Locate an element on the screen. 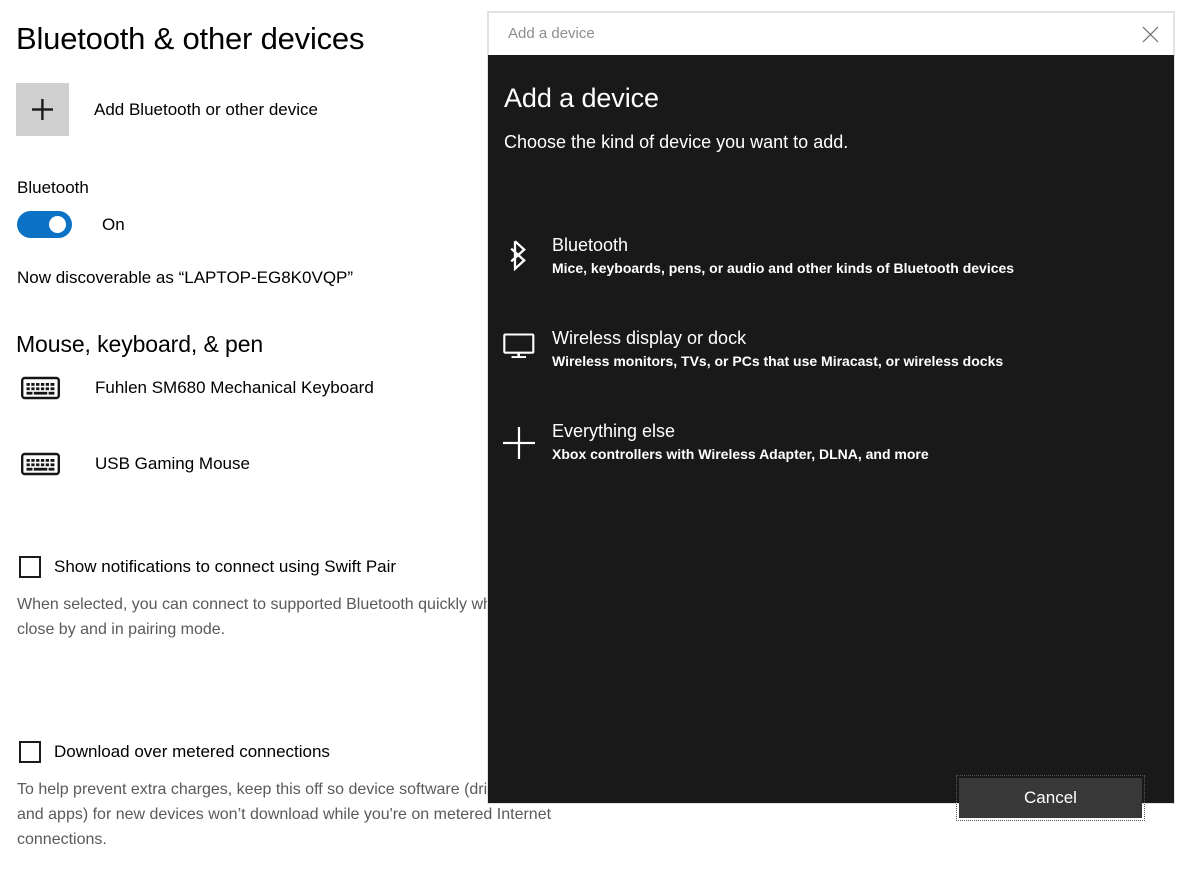 The width and height of the screenshot is (1178, 892). list-item: USB Gaming Mouse is located at coordinates (135, 463).